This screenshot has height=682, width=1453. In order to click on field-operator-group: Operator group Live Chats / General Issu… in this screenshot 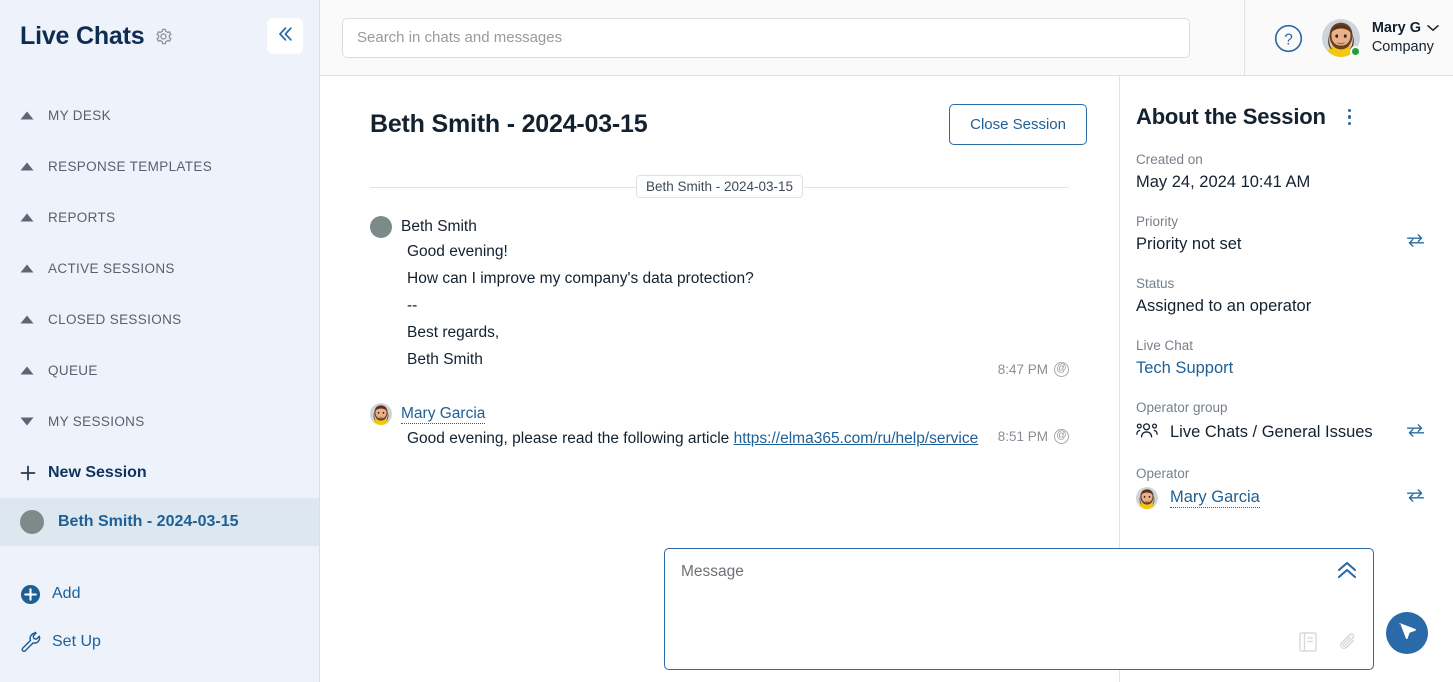, I will do `click(1285, 422)`.